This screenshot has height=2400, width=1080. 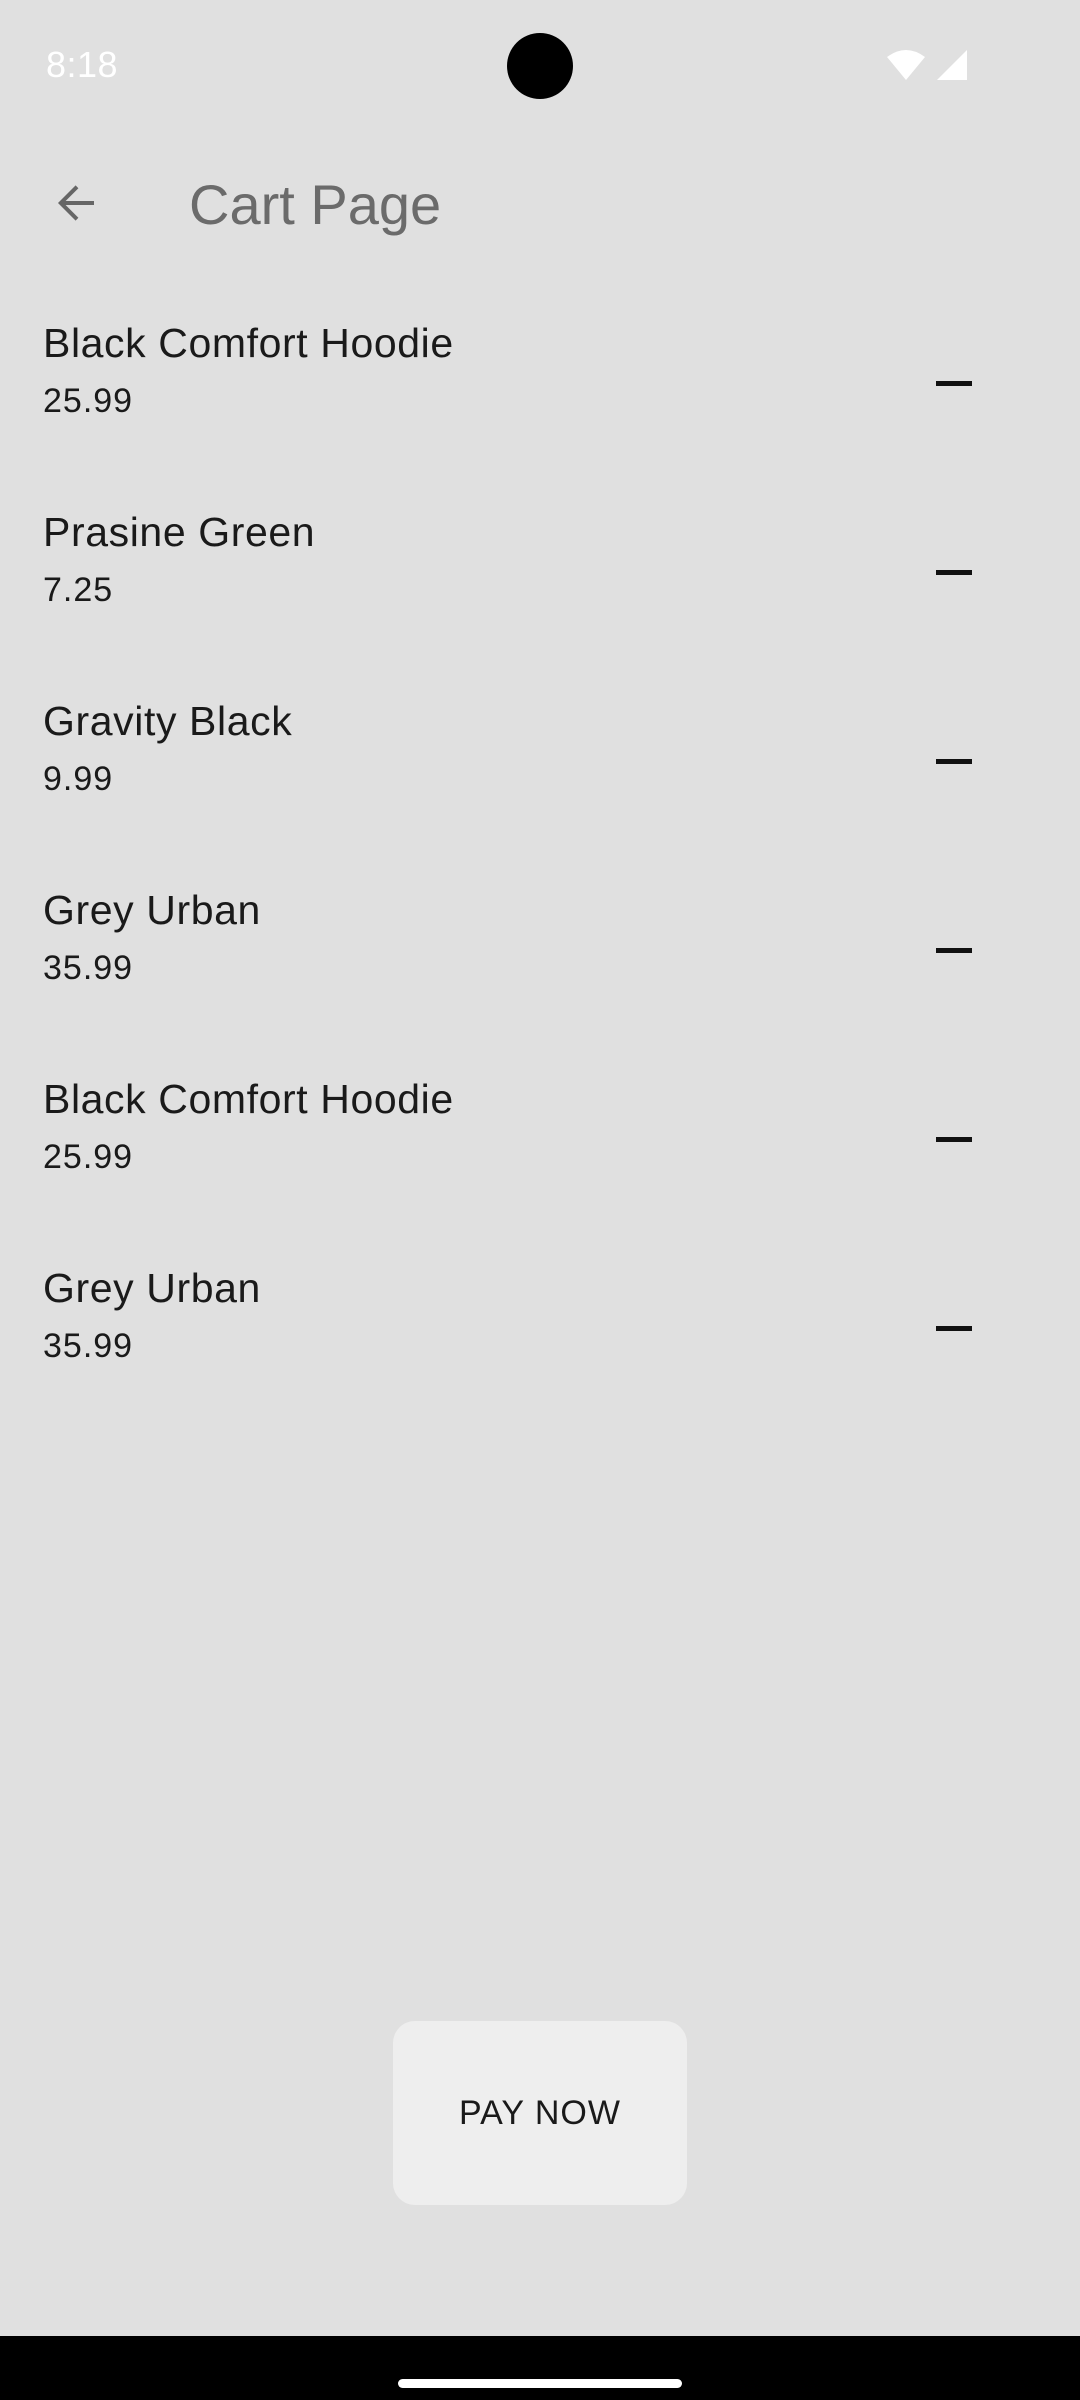 What do you see at coordinates (952, 65) in the screenshot?
I see `cellular-signal-icon` at bounding box center [952, 65].